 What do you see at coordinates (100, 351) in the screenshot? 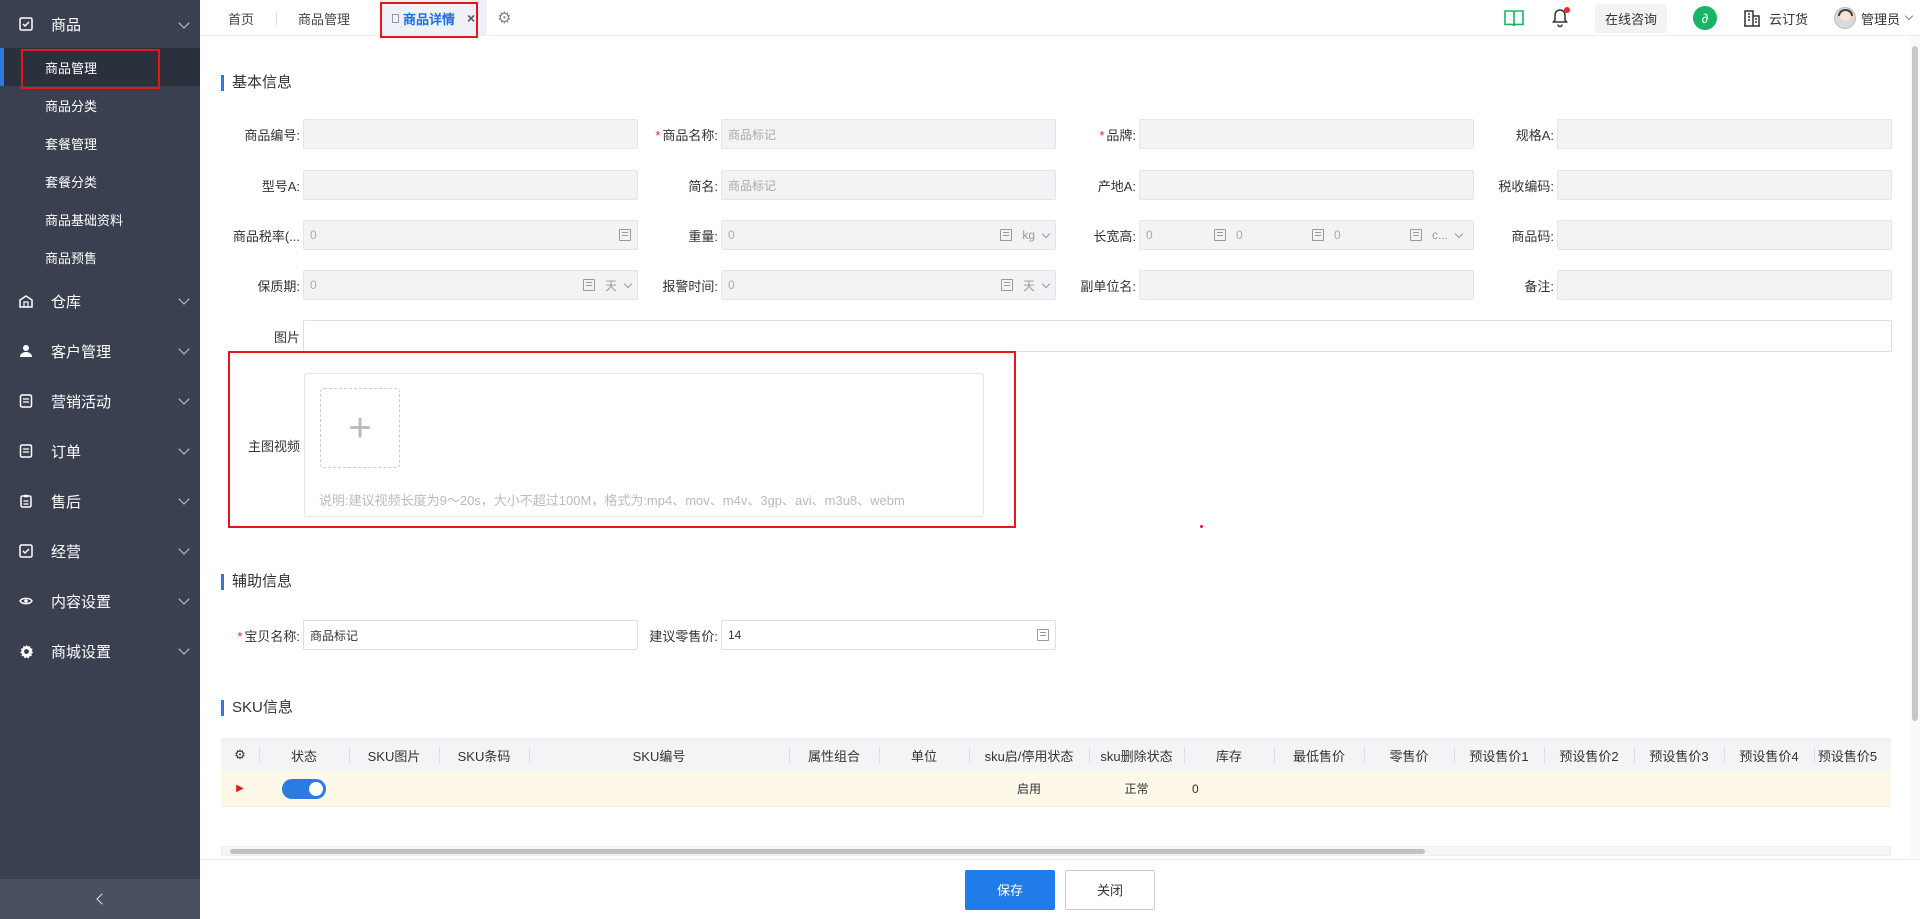
I see `sidebar-group-customer: 客户管理` at bounding box center [100, 351].